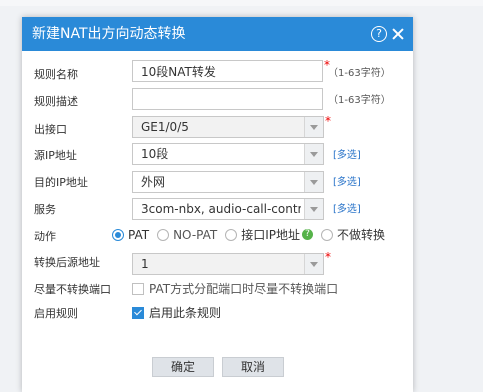 This screenshot has height=392, width=483. I want to click on no-port-trans-label: 尽量不转换端口, so click(72, 289).